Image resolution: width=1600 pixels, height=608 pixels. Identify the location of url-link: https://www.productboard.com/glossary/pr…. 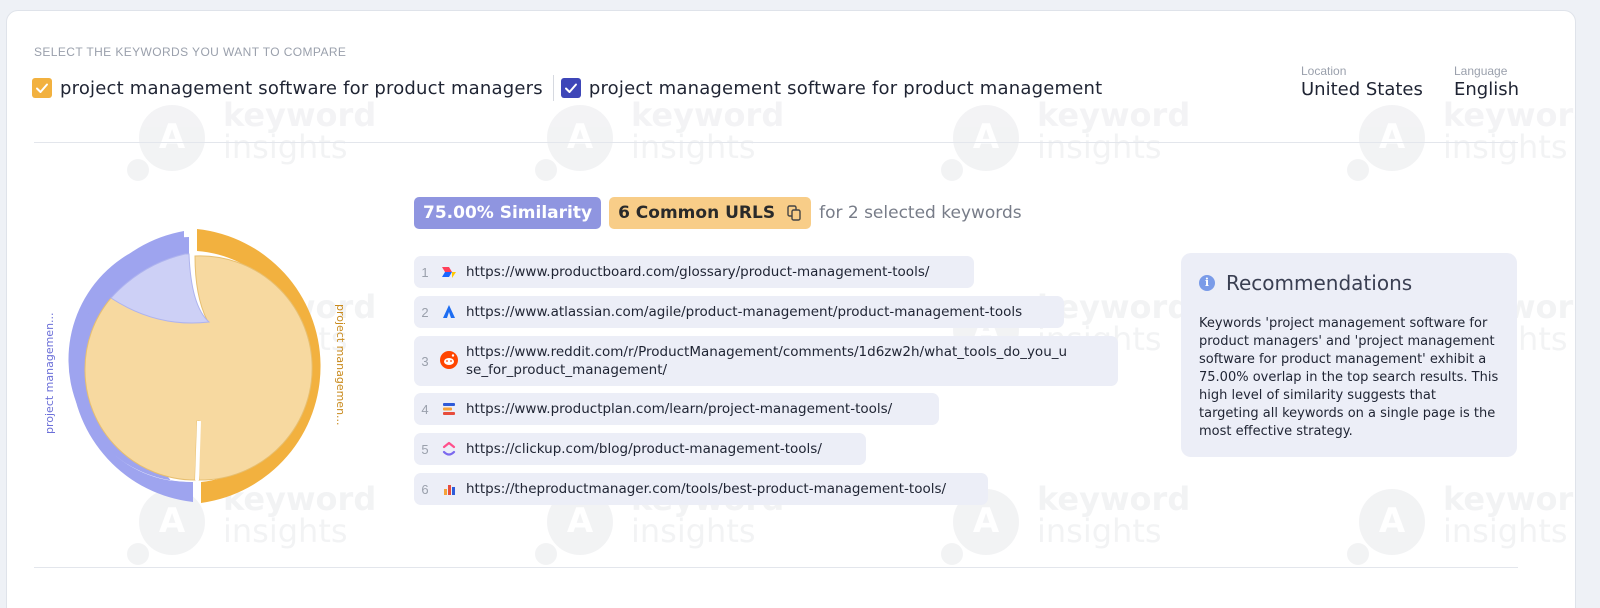
(697, 272).